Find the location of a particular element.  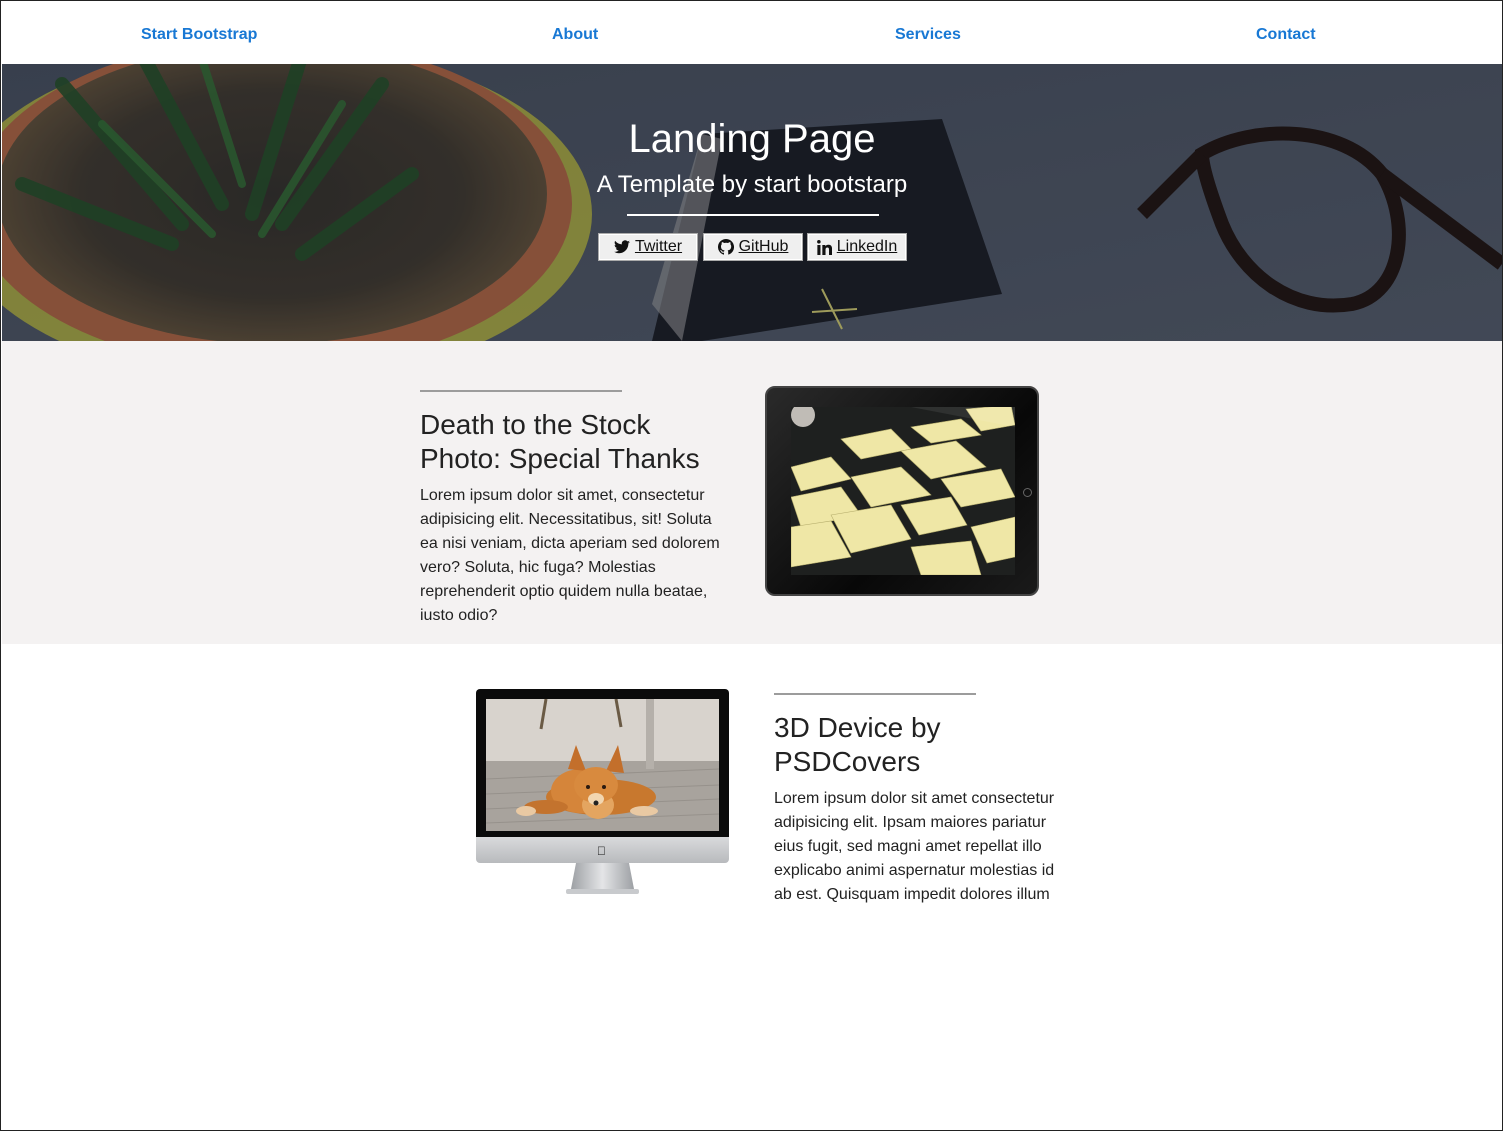

imac-bezel is located at coordinates (602, 763).